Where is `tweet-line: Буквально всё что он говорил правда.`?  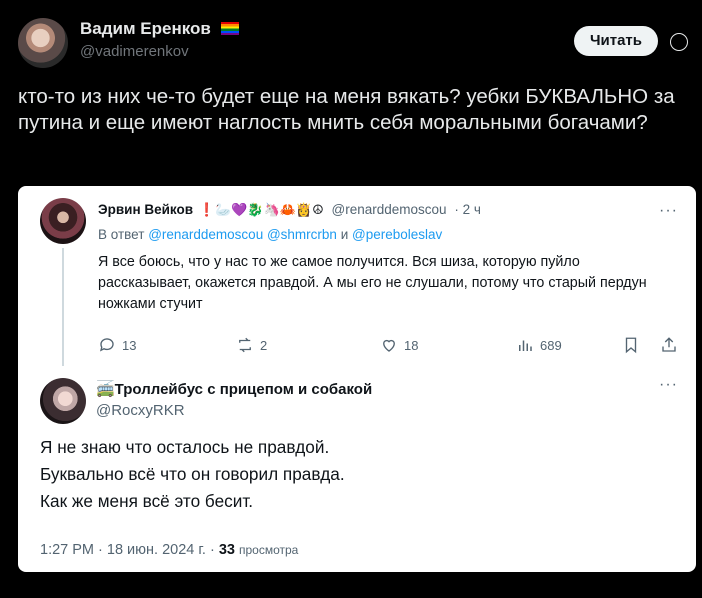
tweet-line: Буквально всё что он говорил правда. is located at coordinates (192, 474).